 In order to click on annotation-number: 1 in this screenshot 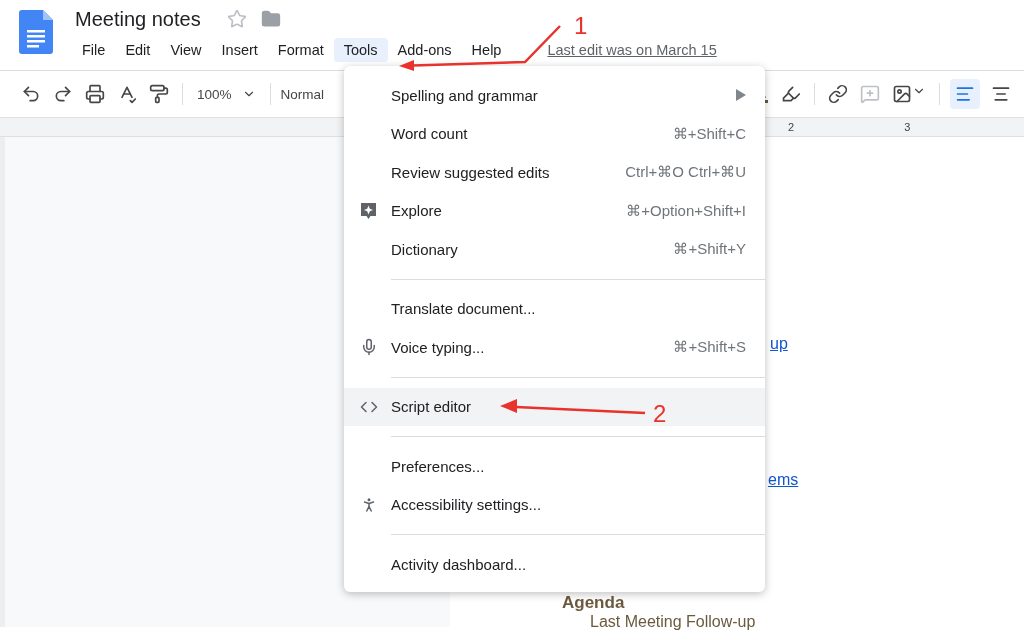, I will do `click(581, 26)`.